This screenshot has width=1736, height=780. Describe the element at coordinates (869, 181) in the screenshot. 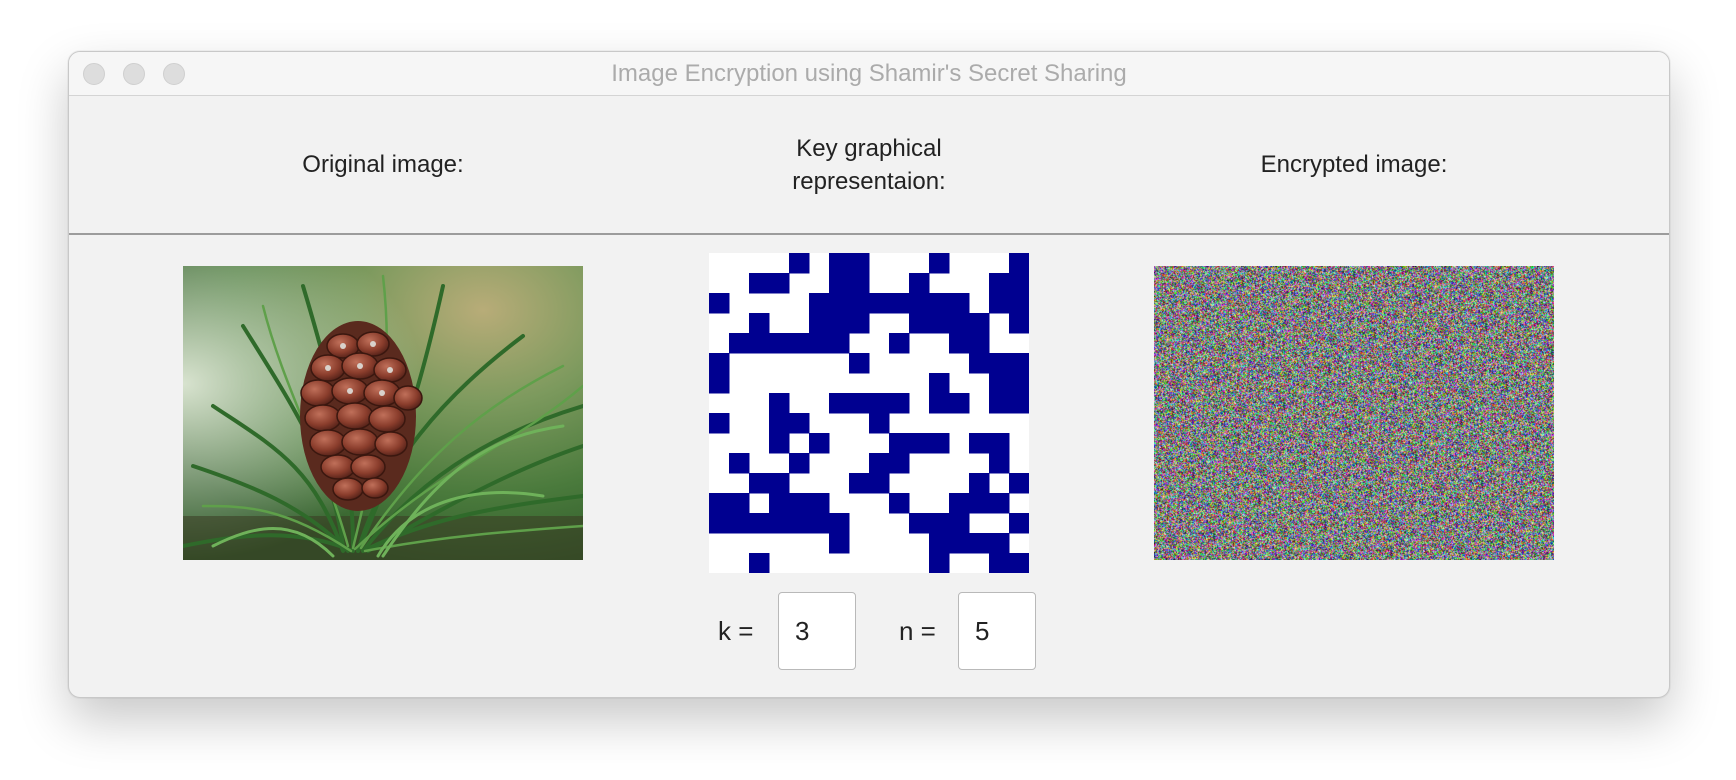

I see `key-label-line-2: representaion:` at that location.